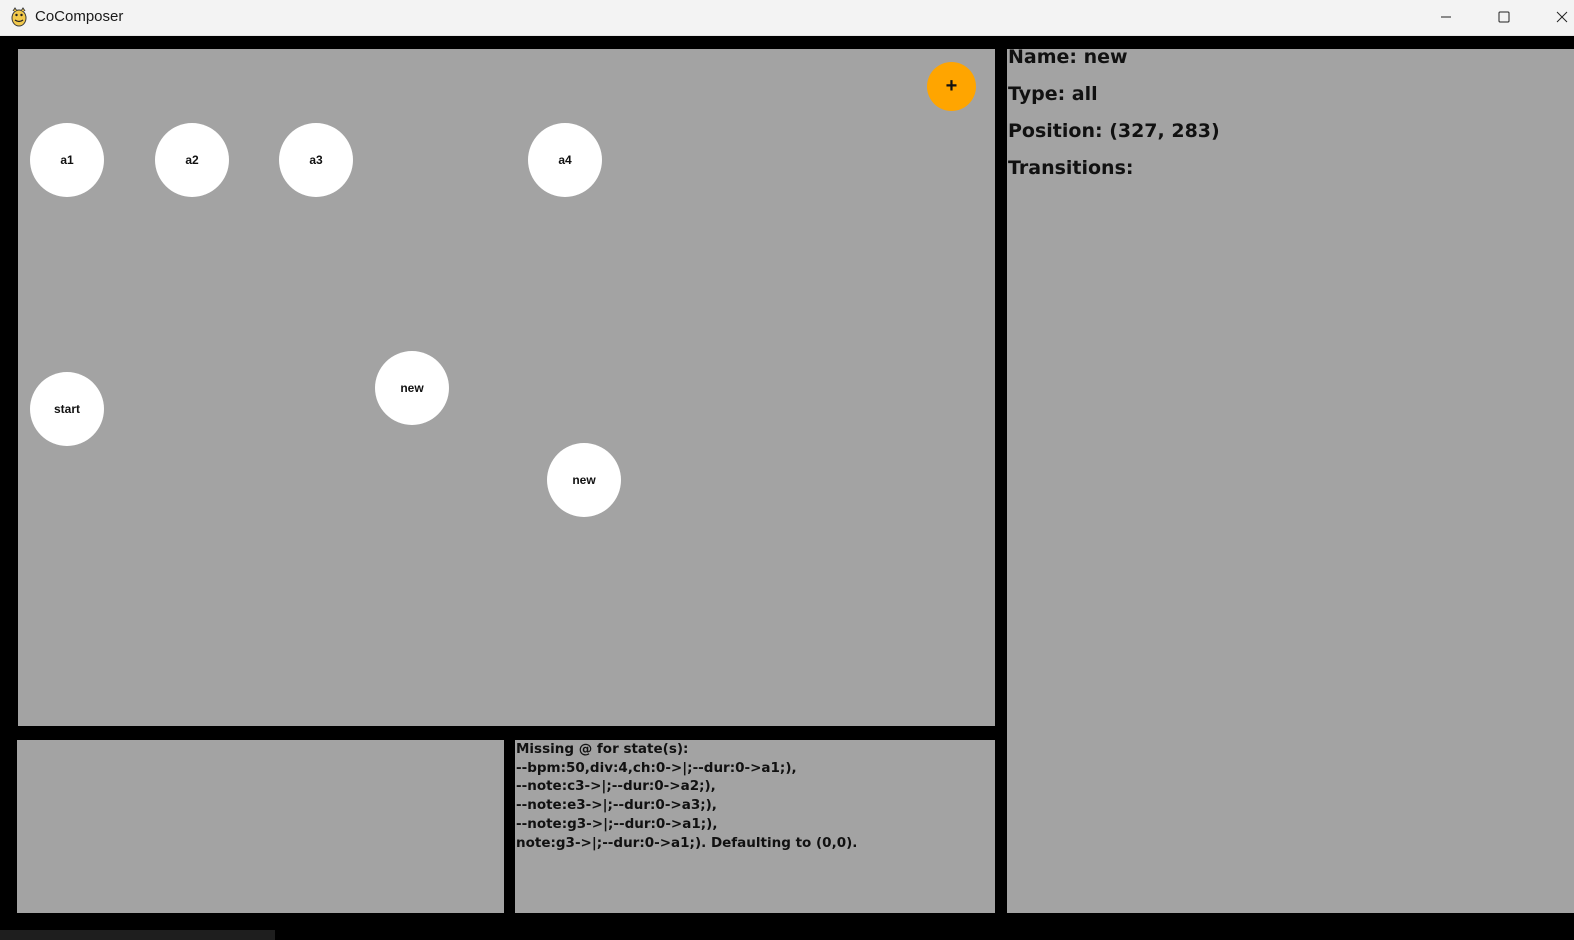 The width and height of the screenshot is (1574, 940). What do you see at coordinates (656, 767) in the screenshot?
I see `log-line: --bpm:50,div:4,ch:0->|;--dur:0->a1;),` at bounding box center [656, 767].